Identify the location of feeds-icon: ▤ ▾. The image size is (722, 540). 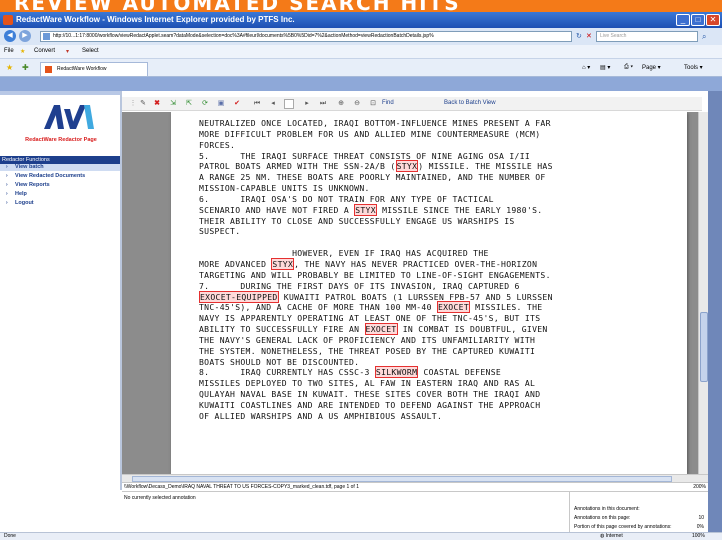
(605, 67).